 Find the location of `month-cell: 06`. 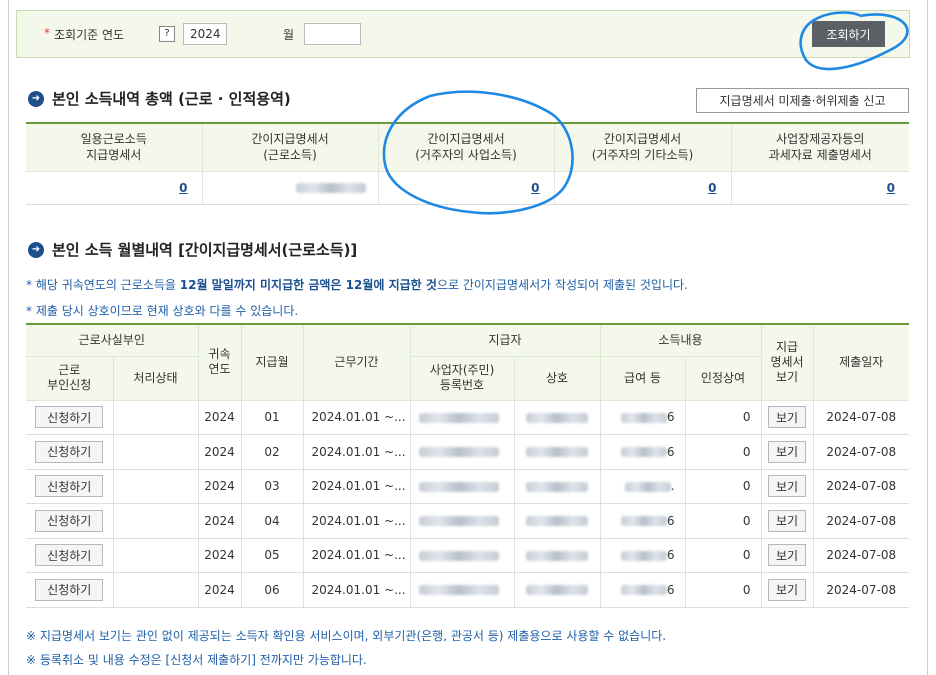

month-cell: 06 is located at coordinates (271, 590).